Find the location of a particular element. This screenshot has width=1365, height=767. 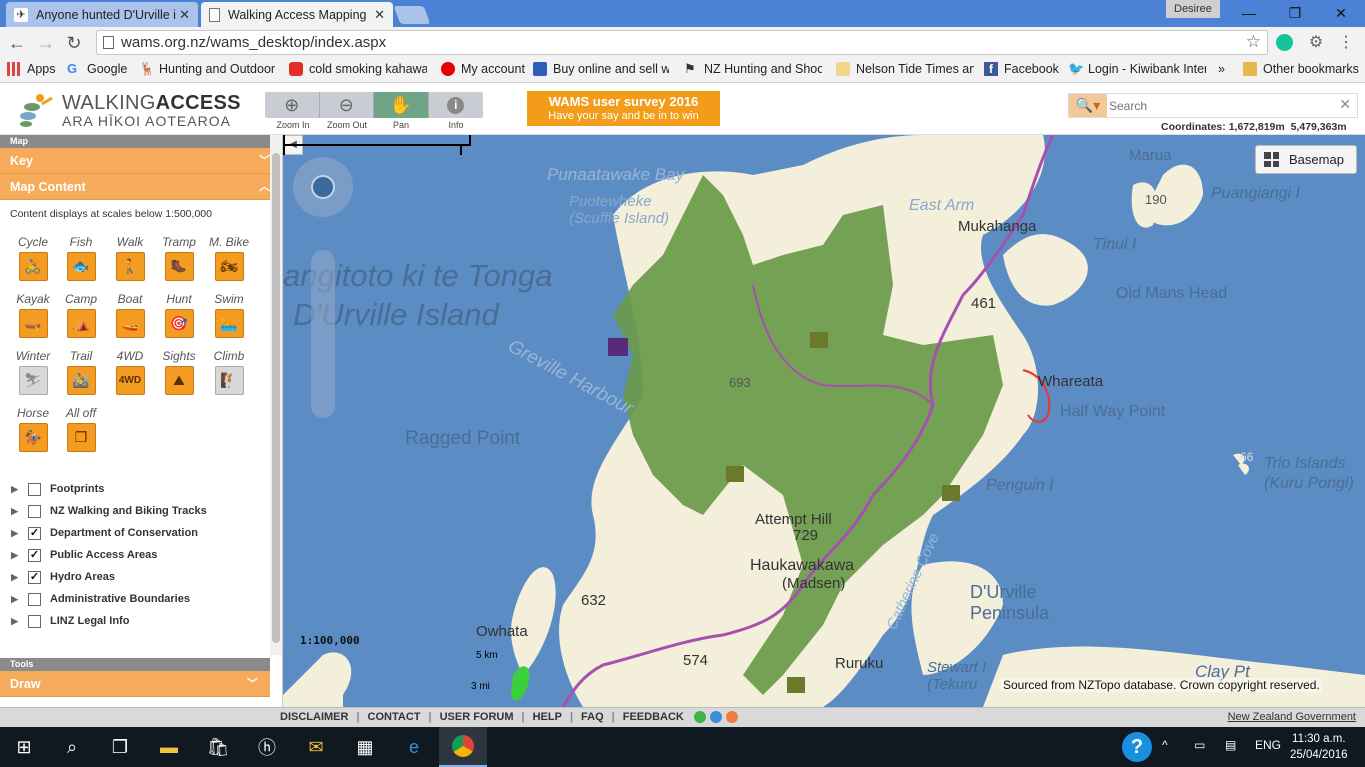

cycle-icon: 🚴 is located at coordinates (33, 266).